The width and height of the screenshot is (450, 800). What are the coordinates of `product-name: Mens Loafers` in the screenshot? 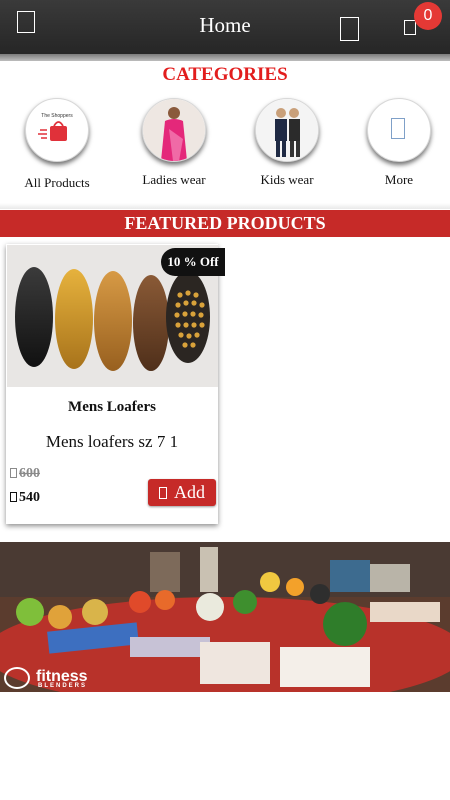 It's located at (112, 407).